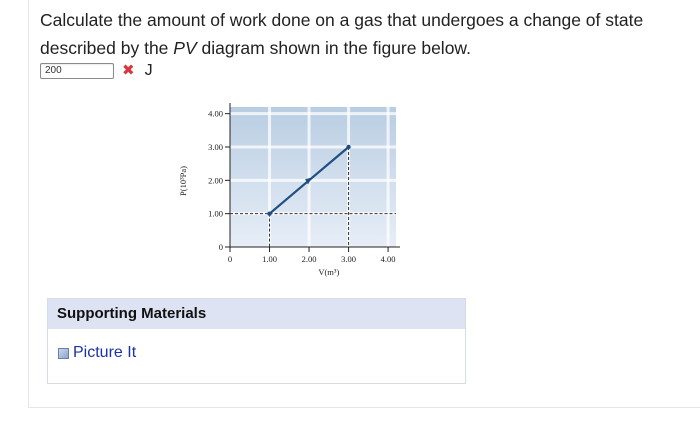 Image resolution: width=700 pixels, height=448 pixels. Describe the element at coordinates (183, 181) in the screenshot. I see `y-axis-label: P(10³Pa)` at that location.